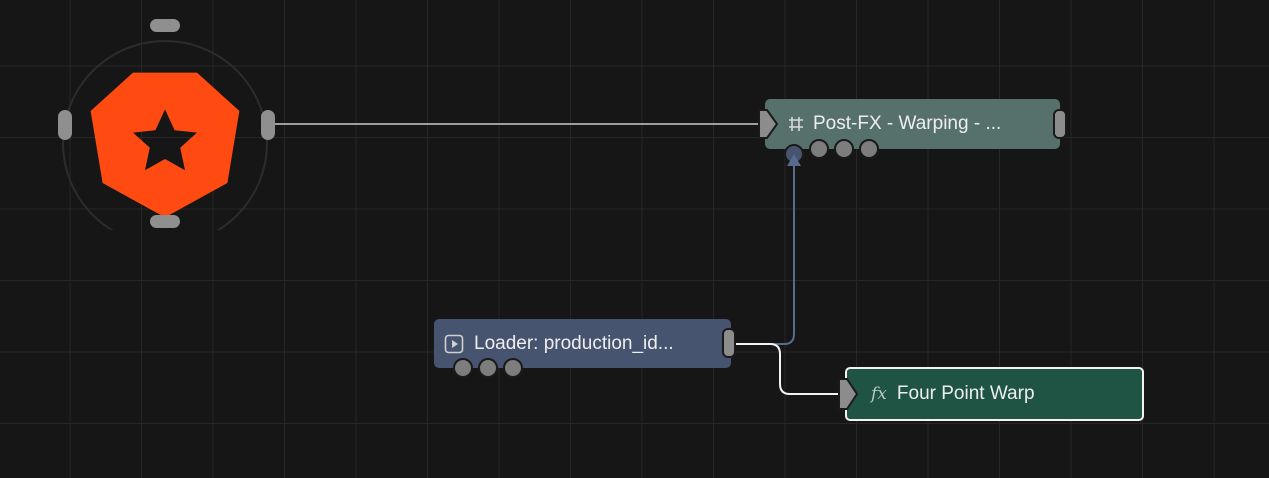 The width and height of the screenshot is (1269, 478). I want to click on orange-gear-star-logo, so click(165, 145).